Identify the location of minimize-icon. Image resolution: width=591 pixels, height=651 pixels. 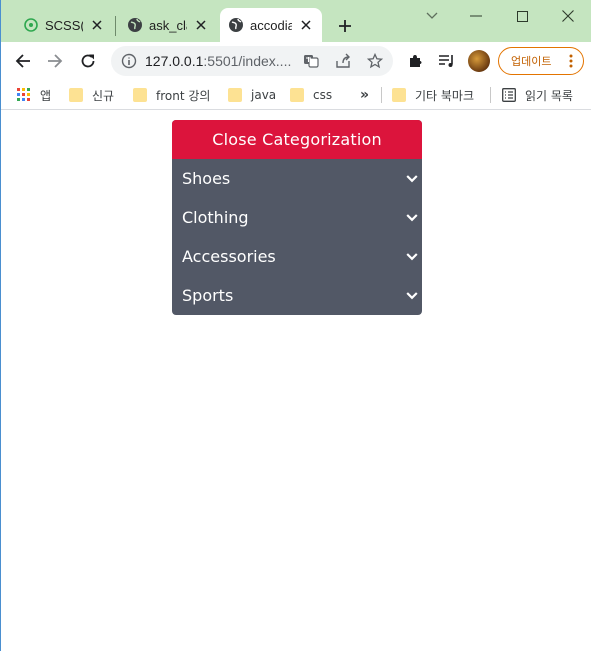
(476, 16).